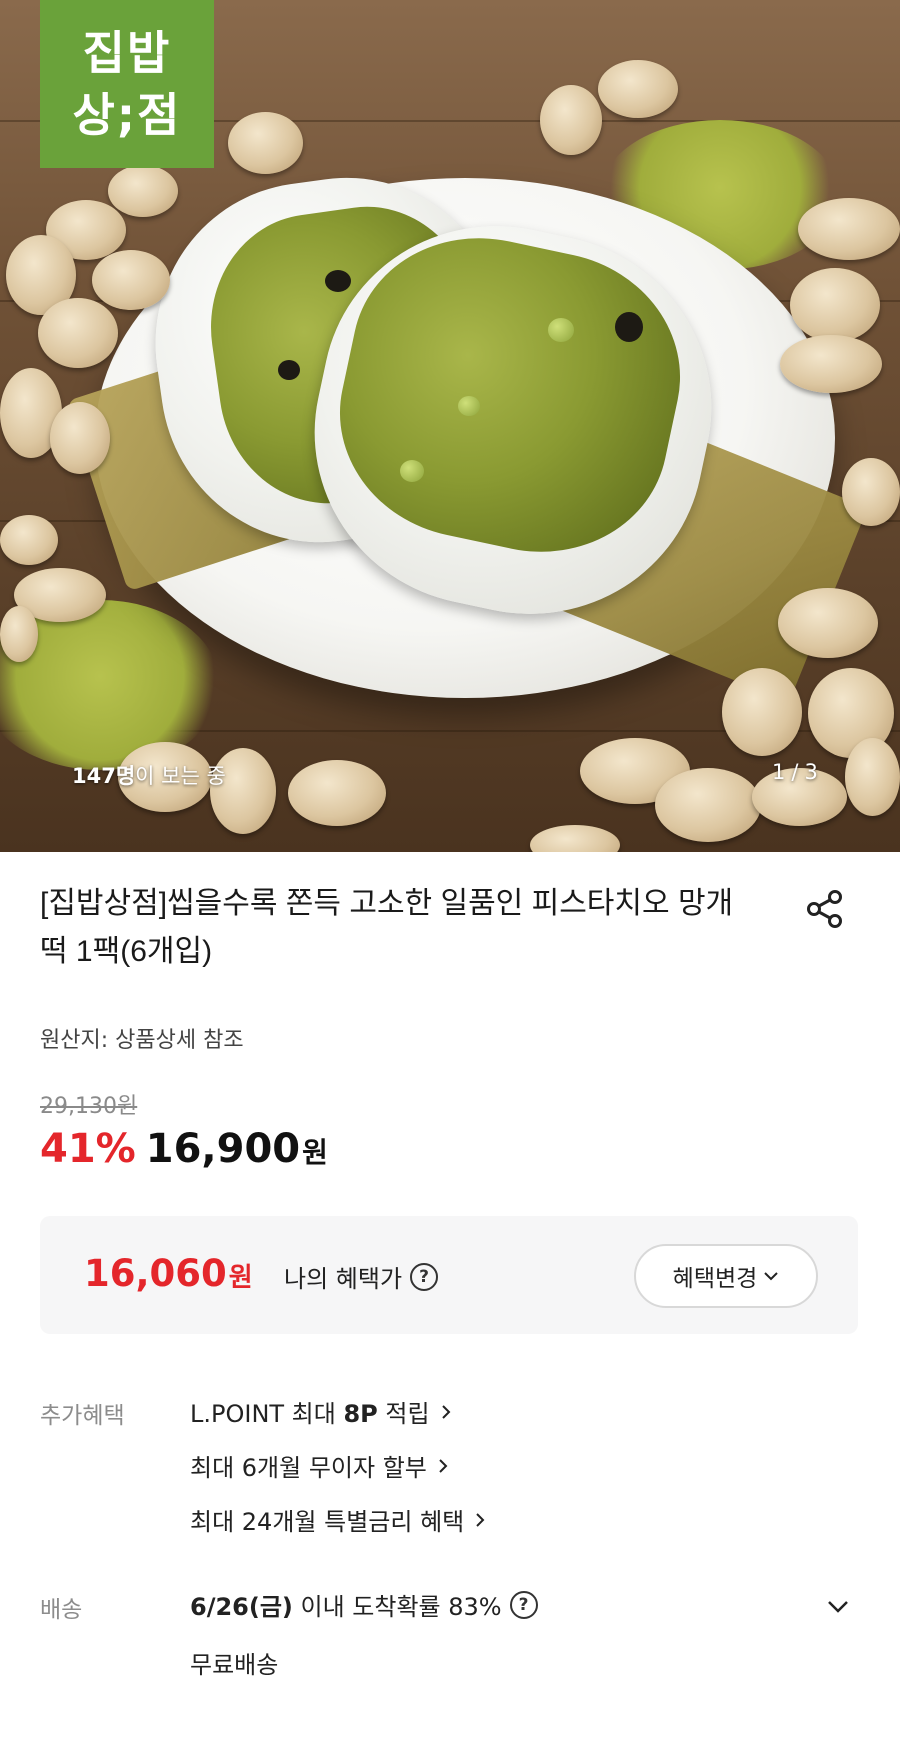 This screenshot has width=900, height=1738. Describe the element at coordinates (267, 1414) in the screenshot. I see `benefit-item-prefix: L.POINT 최대` at that location.